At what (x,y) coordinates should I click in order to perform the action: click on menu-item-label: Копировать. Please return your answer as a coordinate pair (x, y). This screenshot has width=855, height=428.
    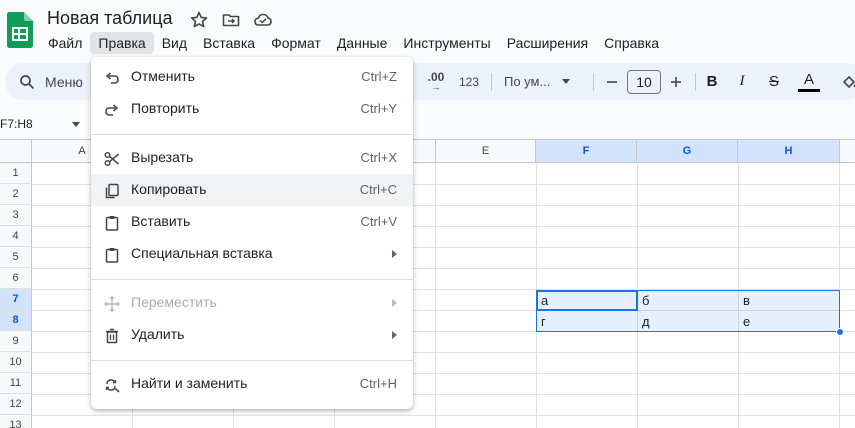
    Looking at the image, I should click on (169, 189).